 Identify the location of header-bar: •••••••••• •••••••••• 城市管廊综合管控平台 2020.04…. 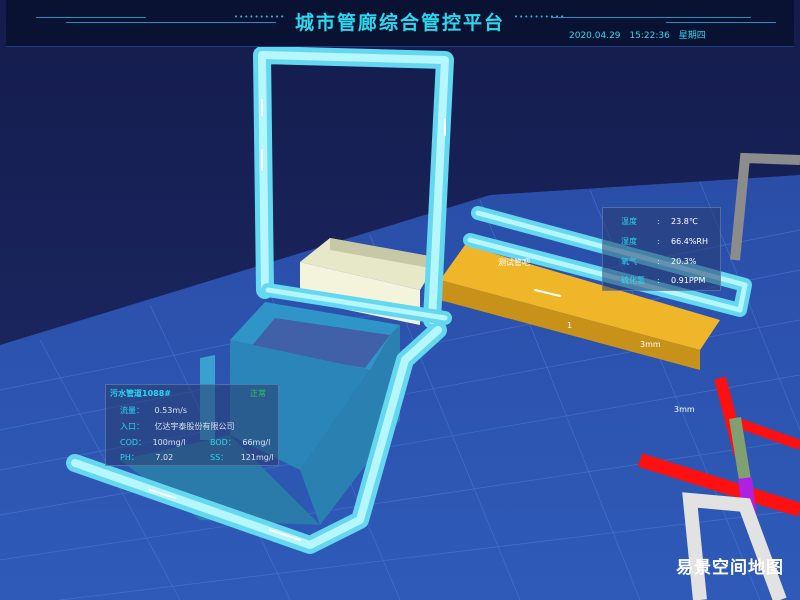
(400, 23).